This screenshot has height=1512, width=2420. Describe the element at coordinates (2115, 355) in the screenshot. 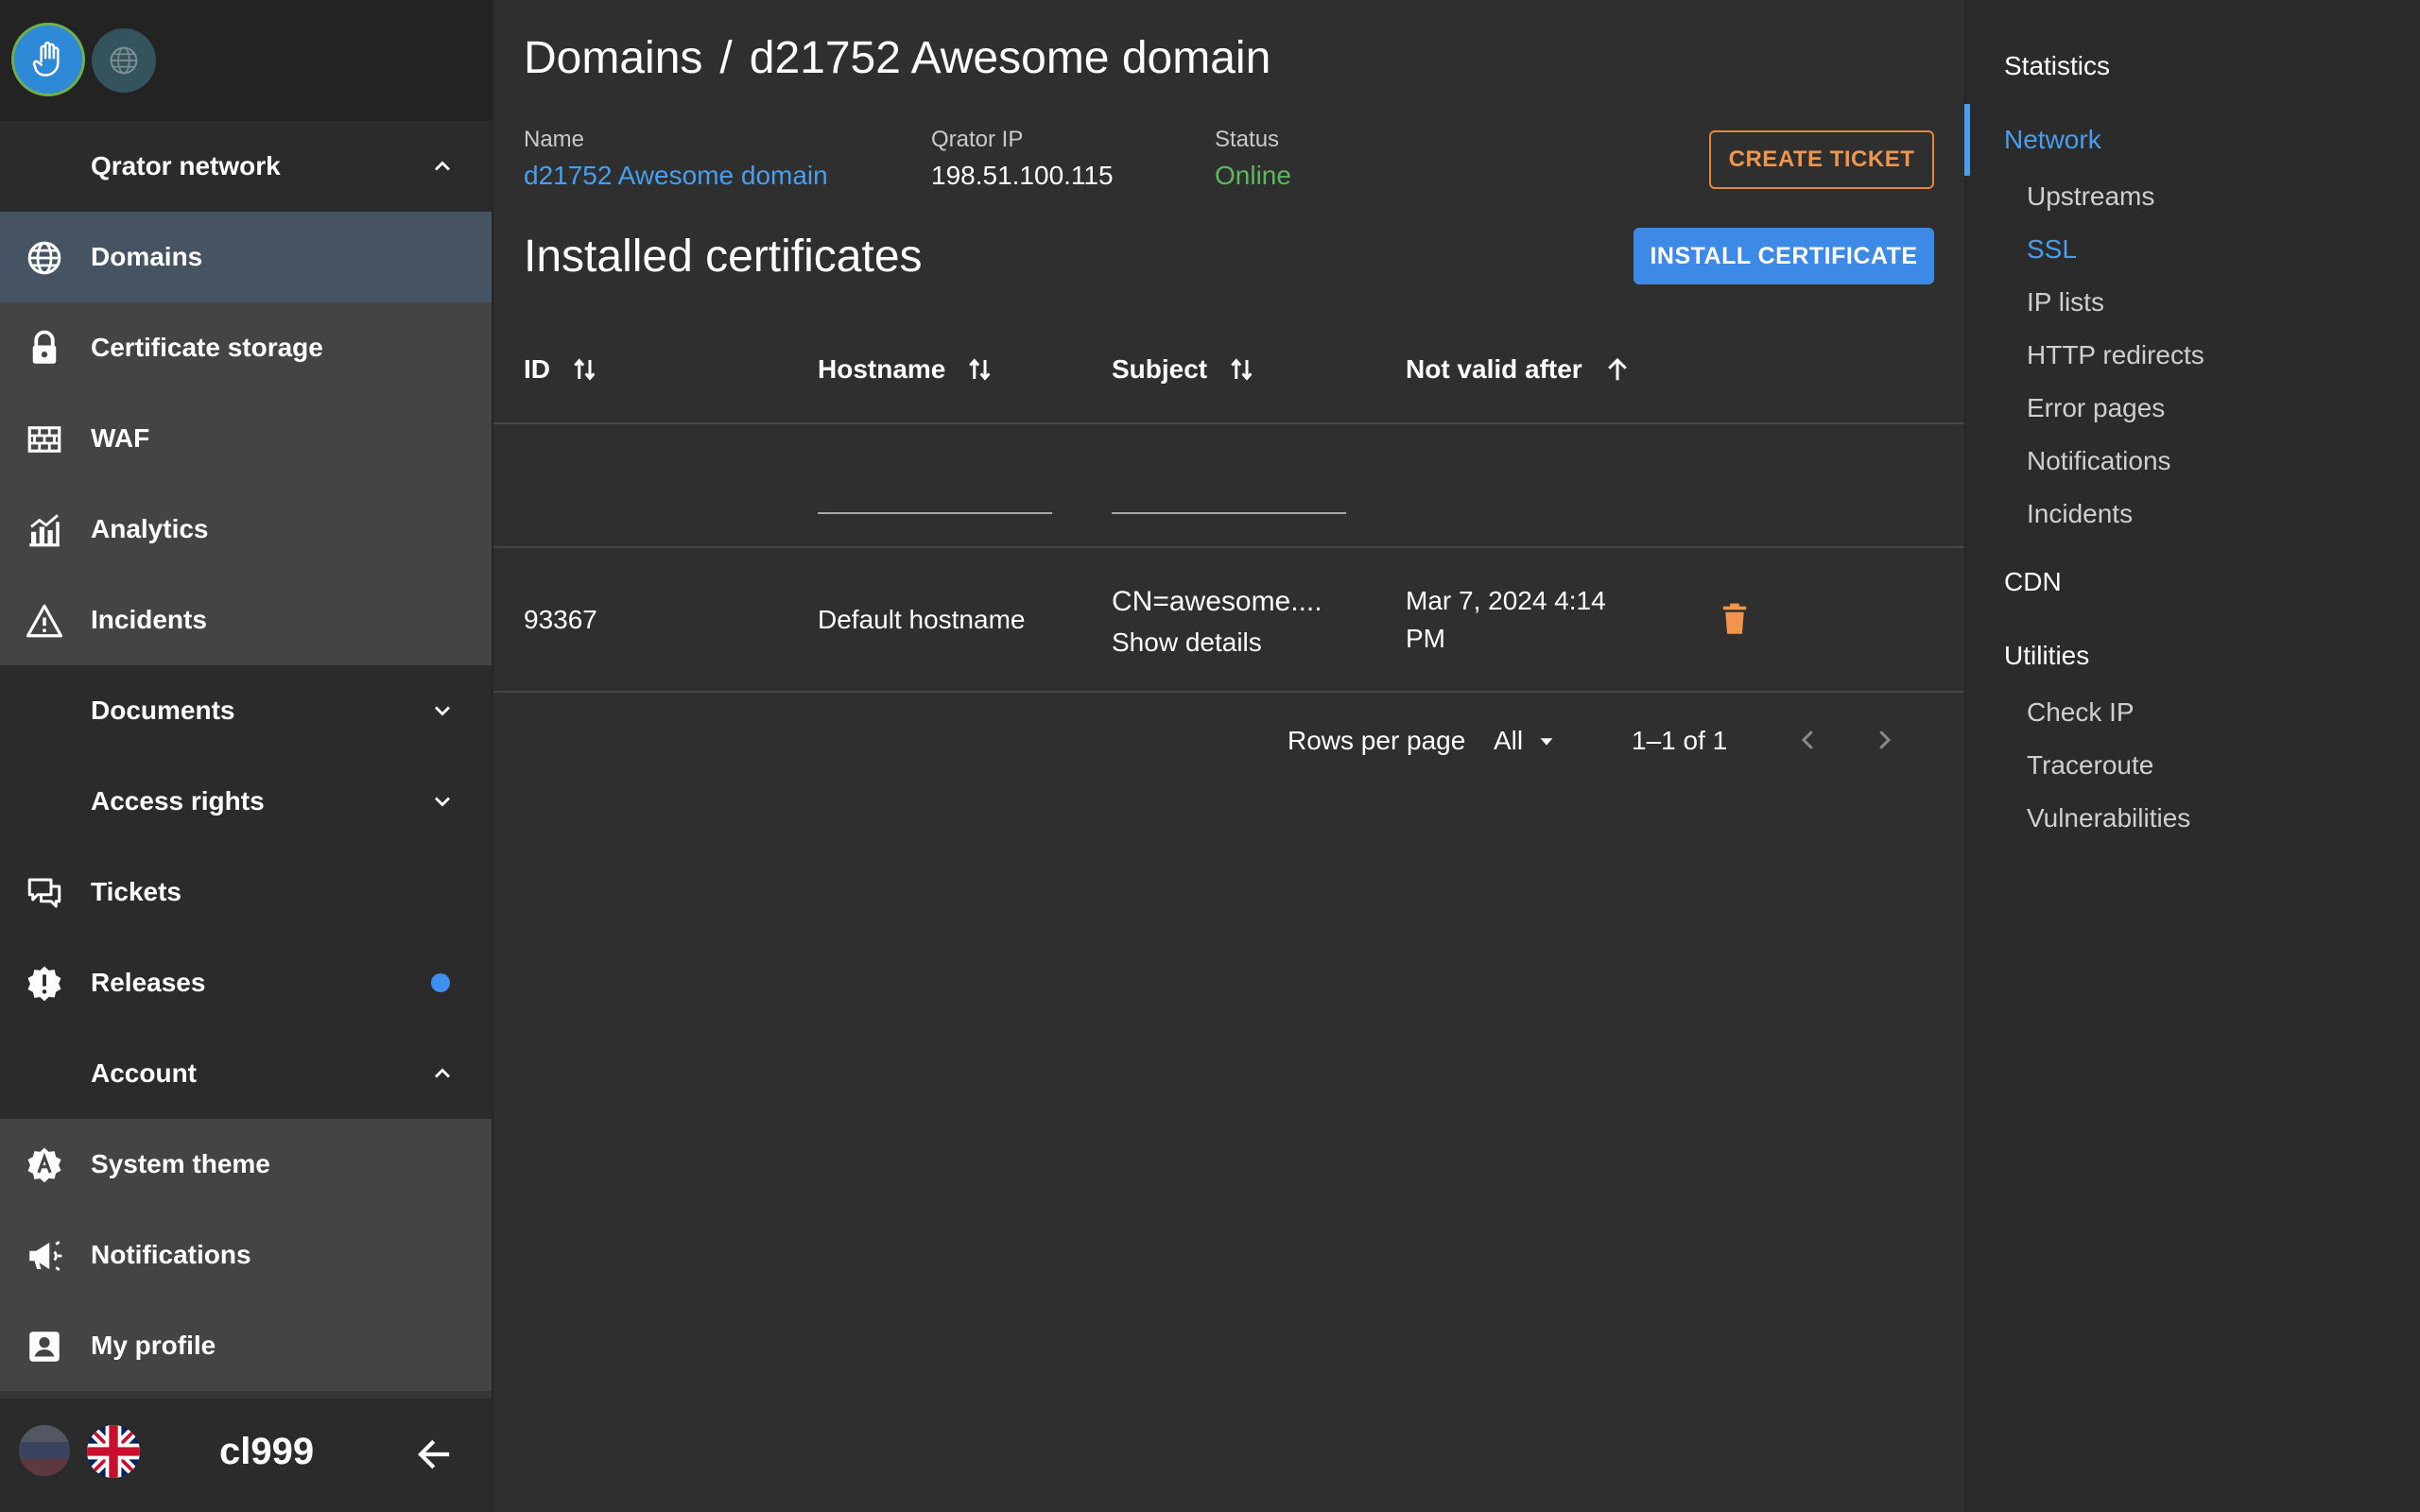

I see `rightnav-http-redirects: HTTP redirects` at that location.